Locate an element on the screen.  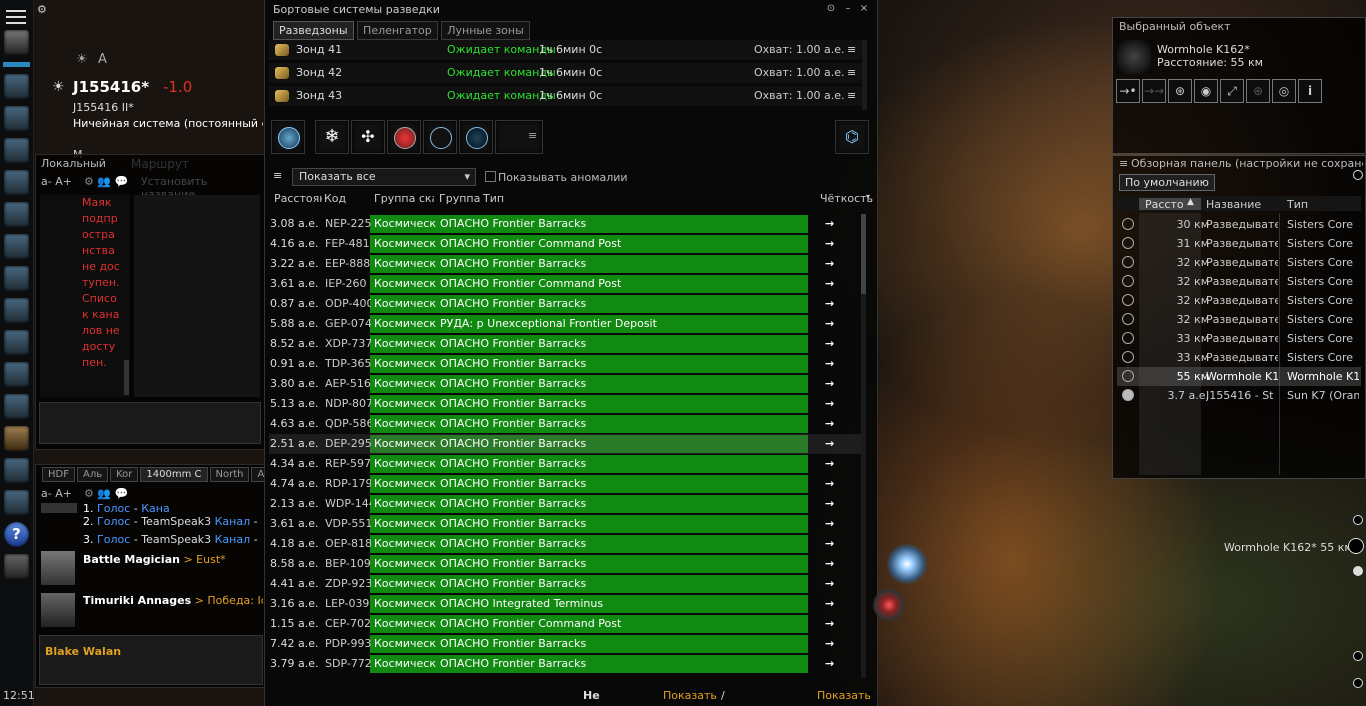
ship-bracket-icon is located at coordinates (907, 564).